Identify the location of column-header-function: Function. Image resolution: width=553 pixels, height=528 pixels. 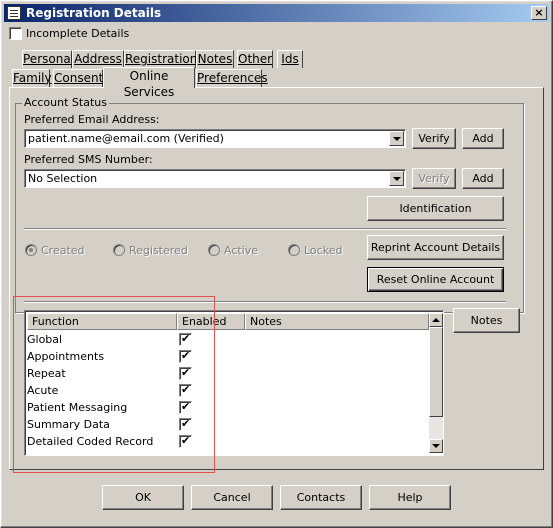
(102, 321).